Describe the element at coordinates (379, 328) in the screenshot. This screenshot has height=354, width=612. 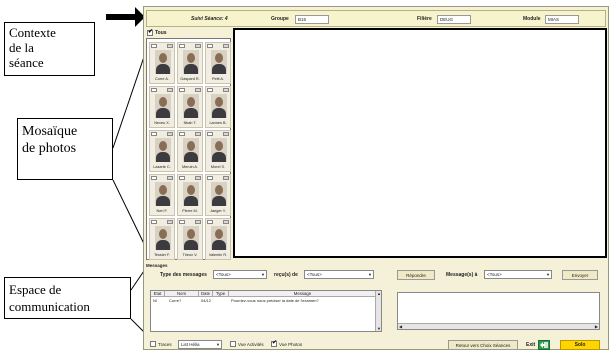
I see `scroll-down-icon: ▼` at that location.